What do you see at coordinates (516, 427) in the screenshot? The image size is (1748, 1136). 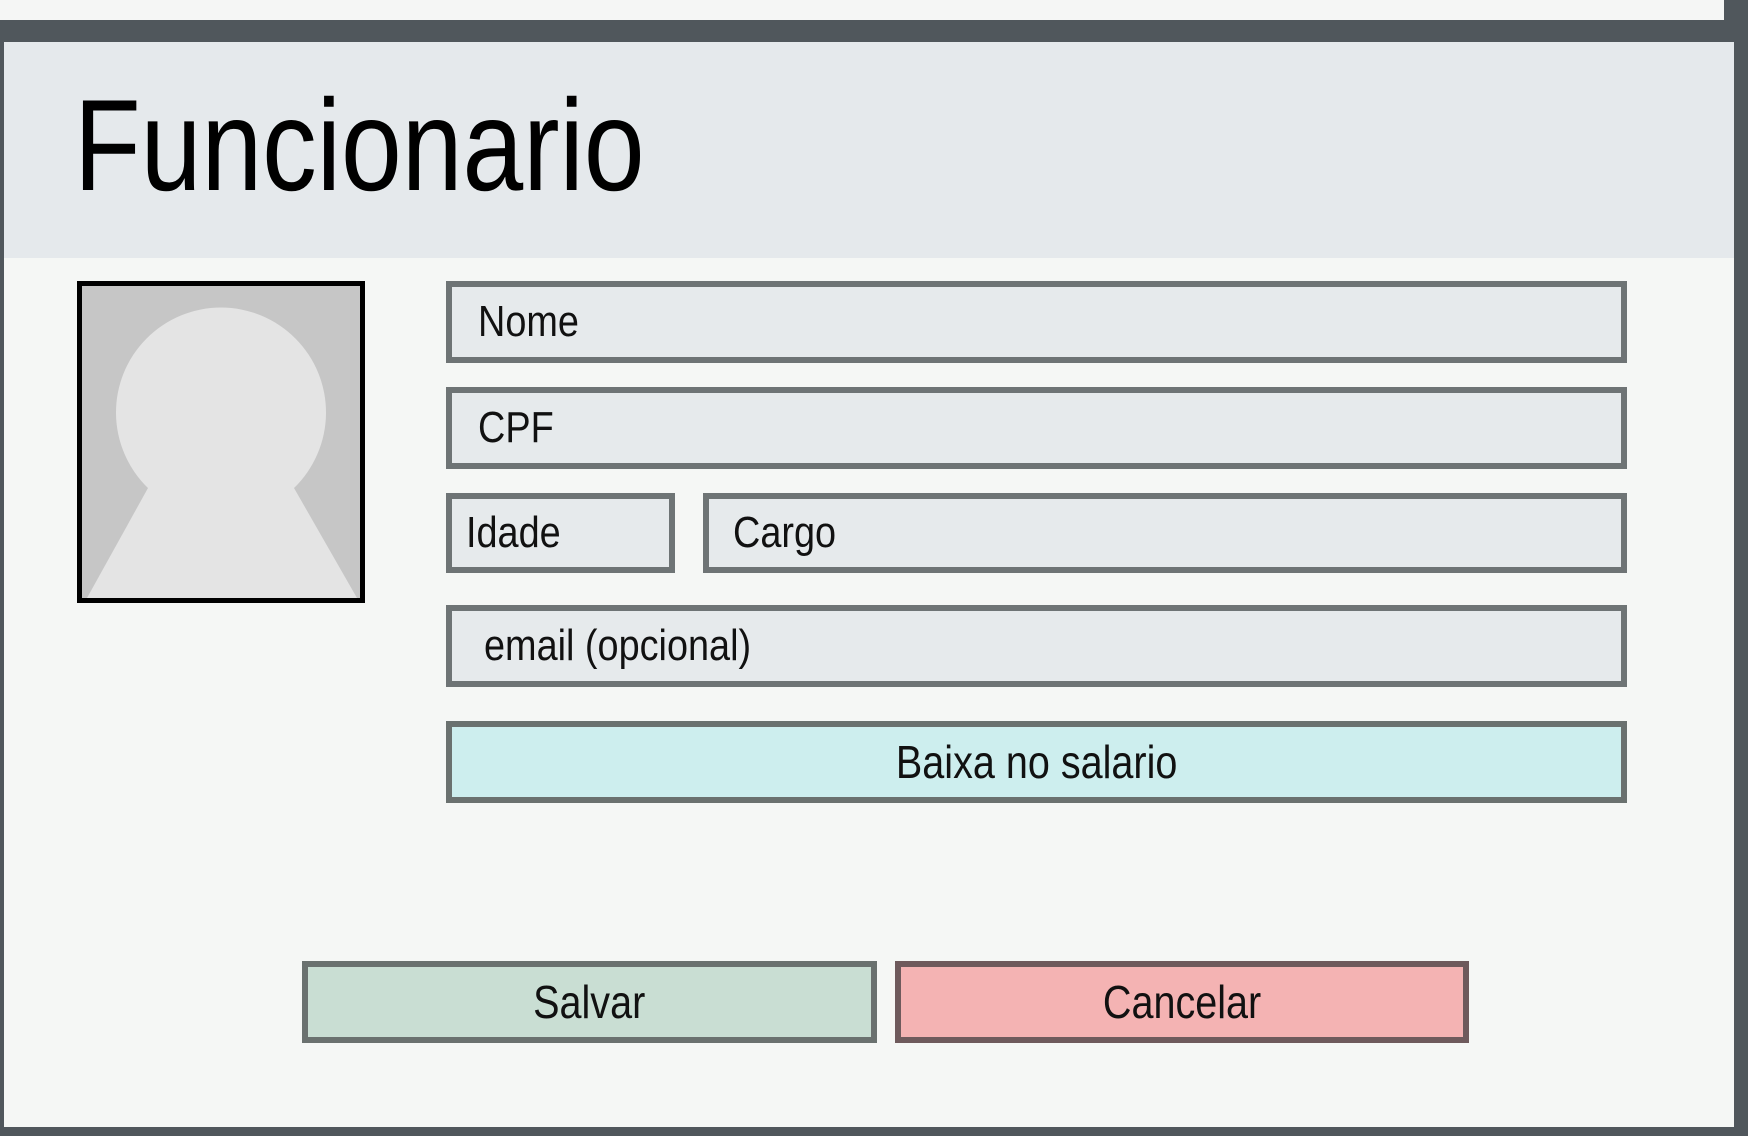 I see `cpf-placeholder: CPF` at bounding box center [516, 427].